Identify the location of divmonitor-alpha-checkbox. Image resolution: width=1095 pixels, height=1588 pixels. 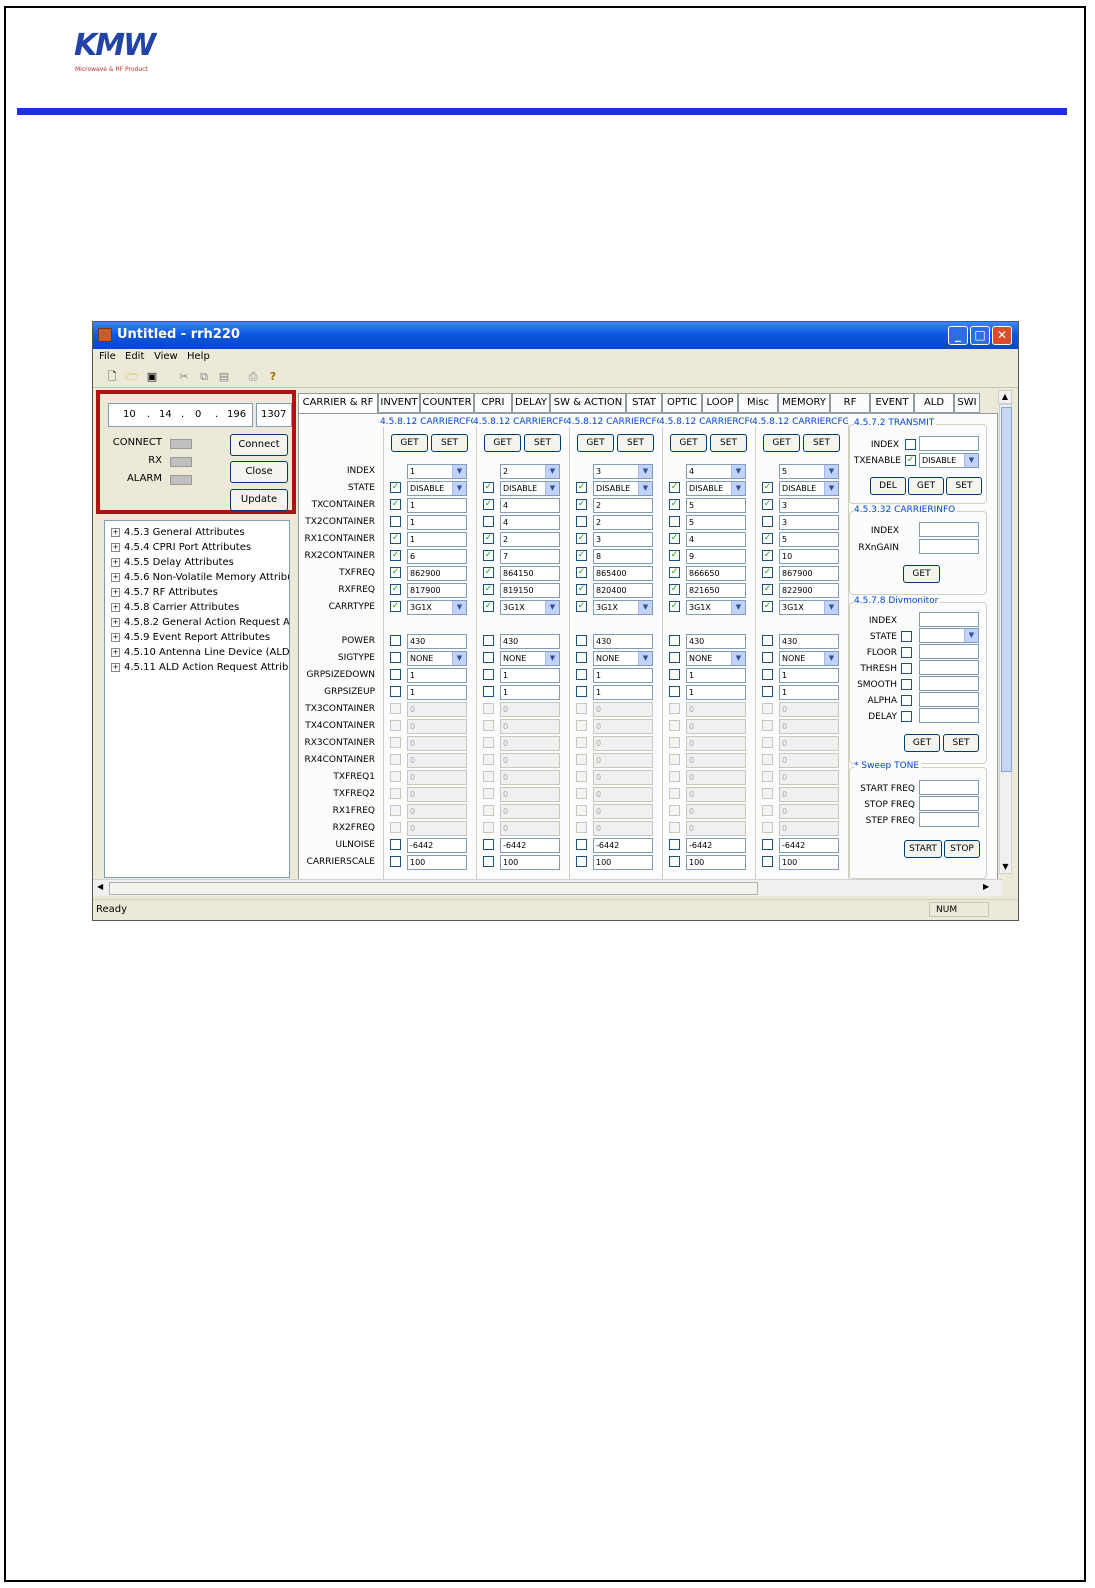
(906, 700).